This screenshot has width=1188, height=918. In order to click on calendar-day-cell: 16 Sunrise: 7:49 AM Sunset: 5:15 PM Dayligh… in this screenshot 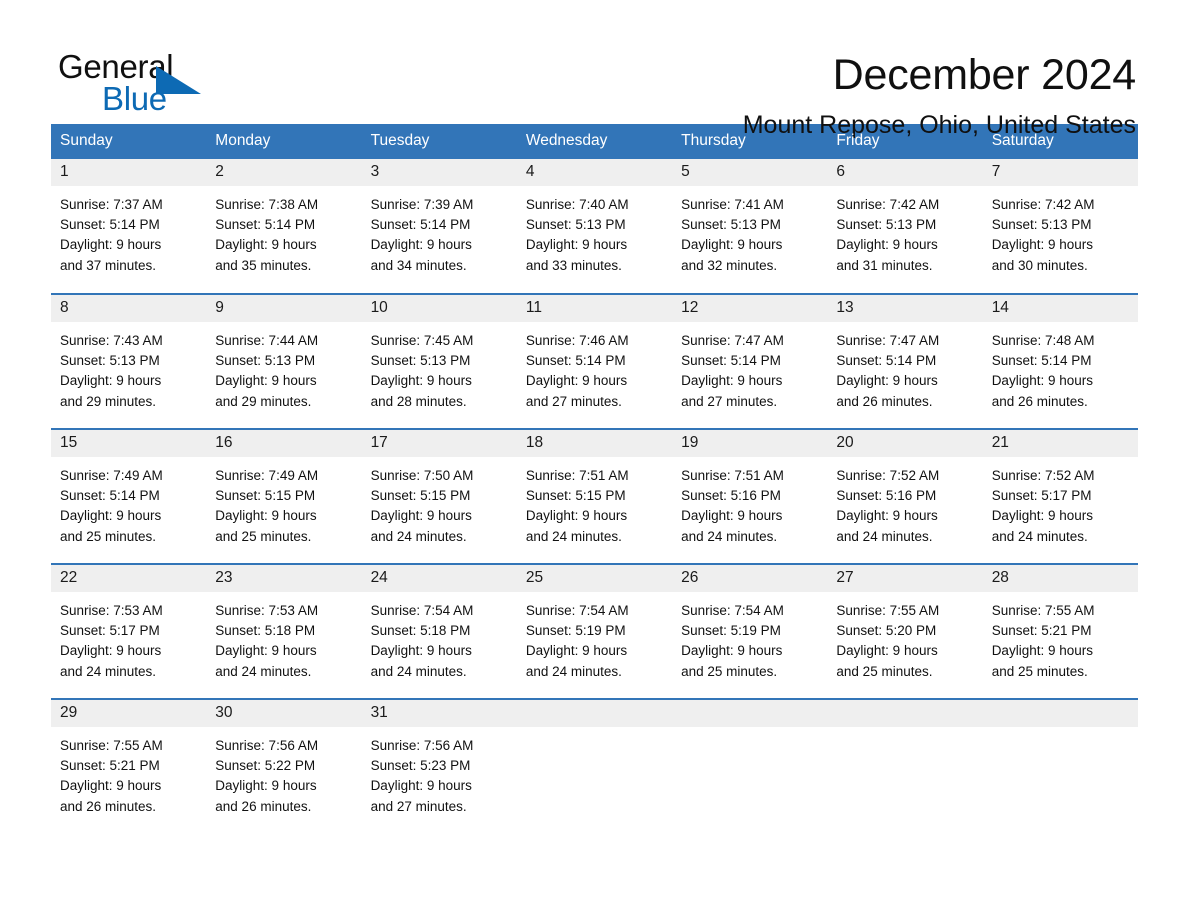, I will do `click(284, 496)`.